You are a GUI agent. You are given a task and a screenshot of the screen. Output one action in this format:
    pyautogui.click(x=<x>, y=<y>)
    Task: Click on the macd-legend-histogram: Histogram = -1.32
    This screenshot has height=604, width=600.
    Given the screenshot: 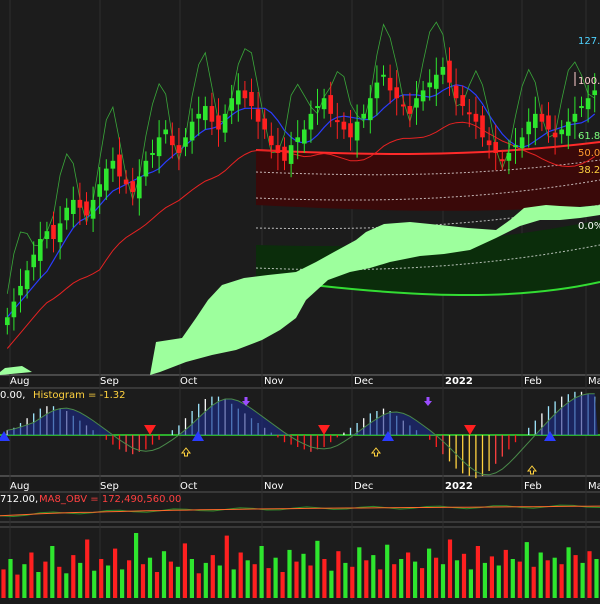 What is the action you would take?
    pyautogui.click(x=79, y=395)
    